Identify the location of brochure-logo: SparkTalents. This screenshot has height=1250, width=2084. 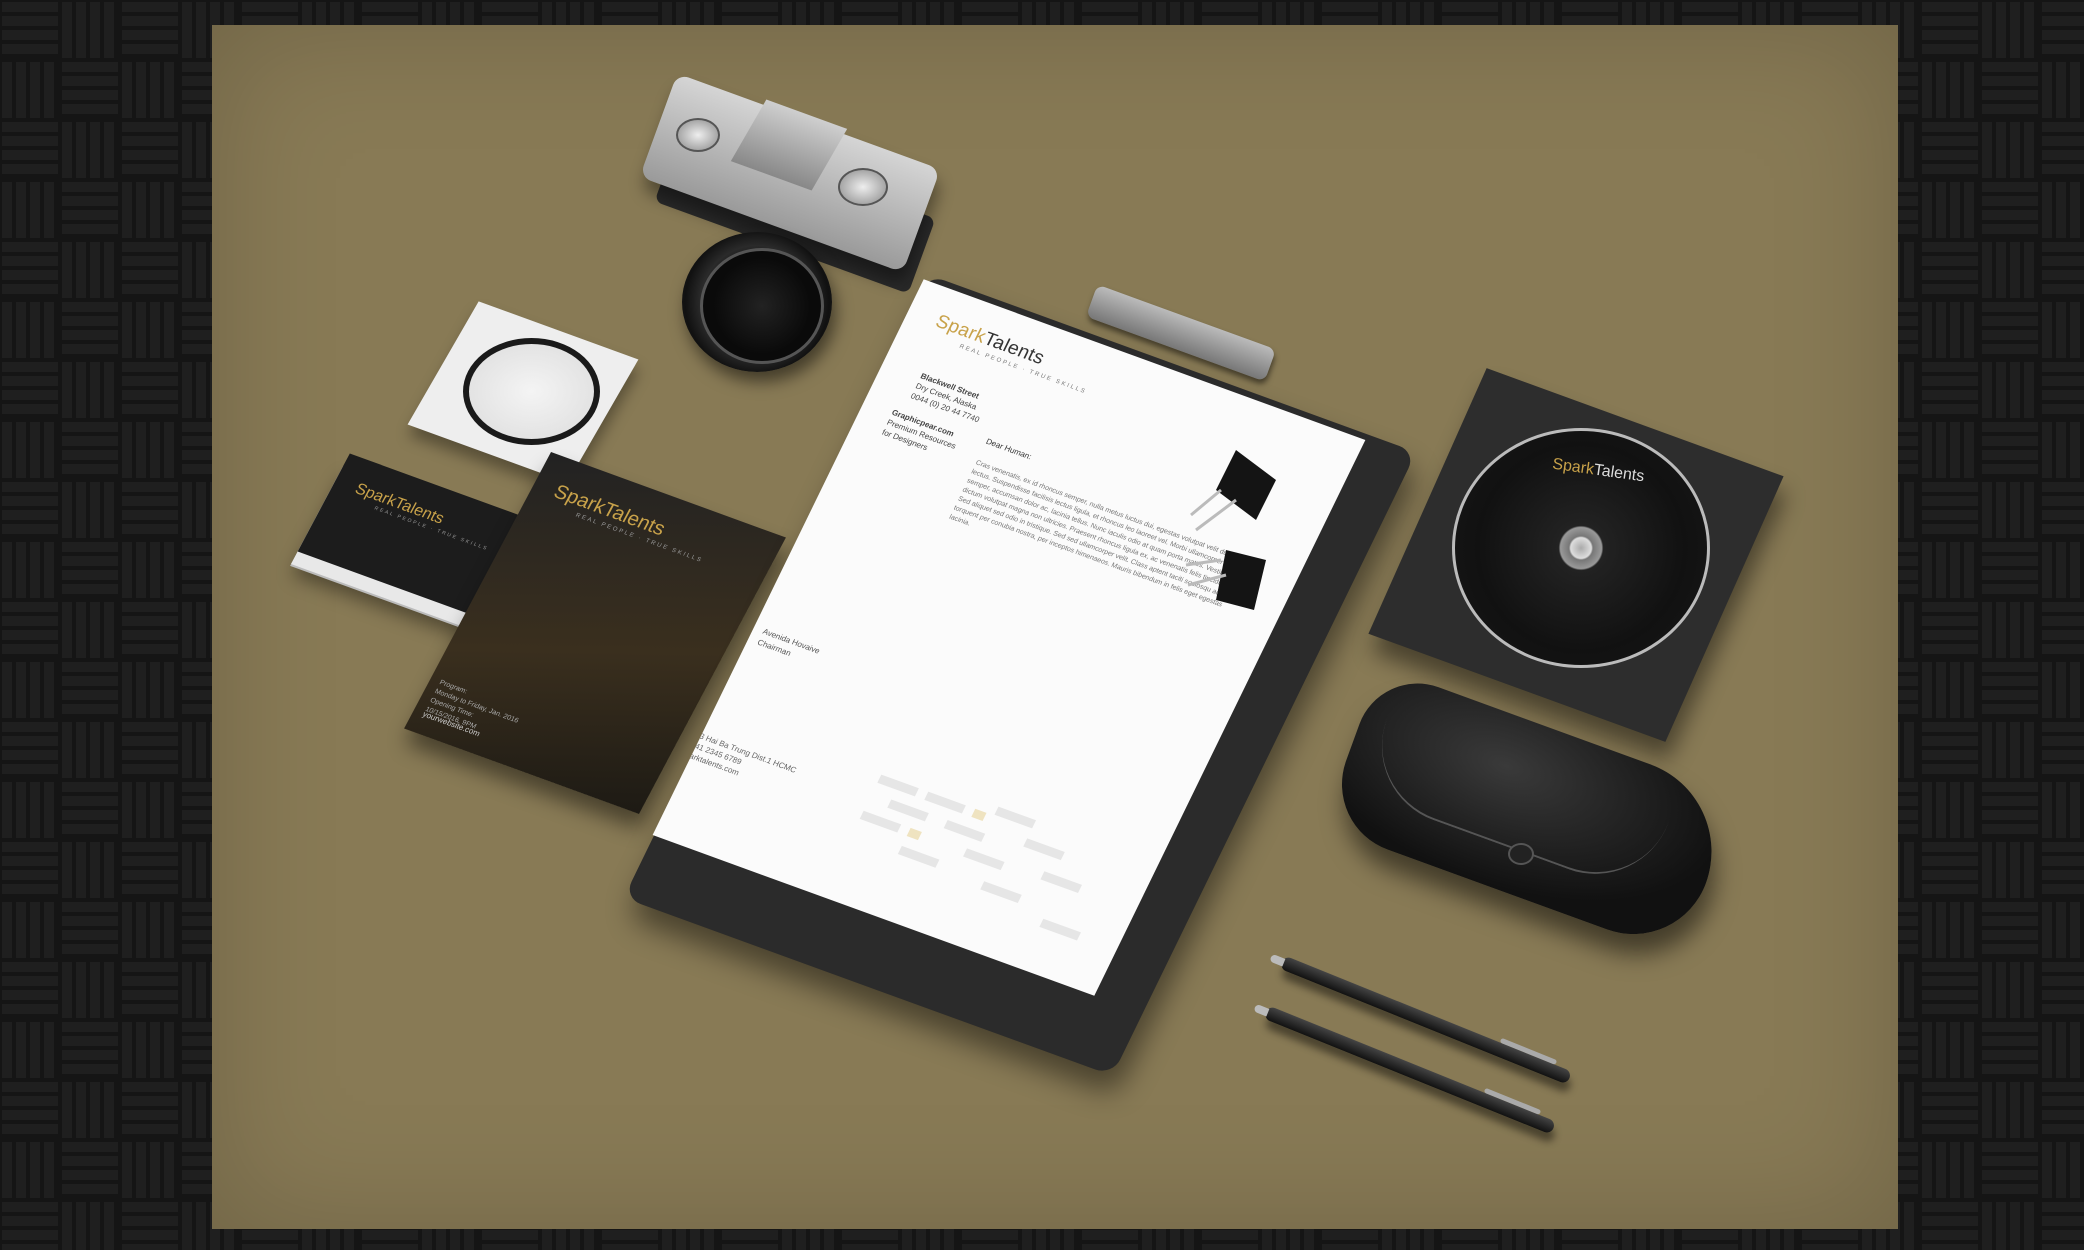
(609, 510).